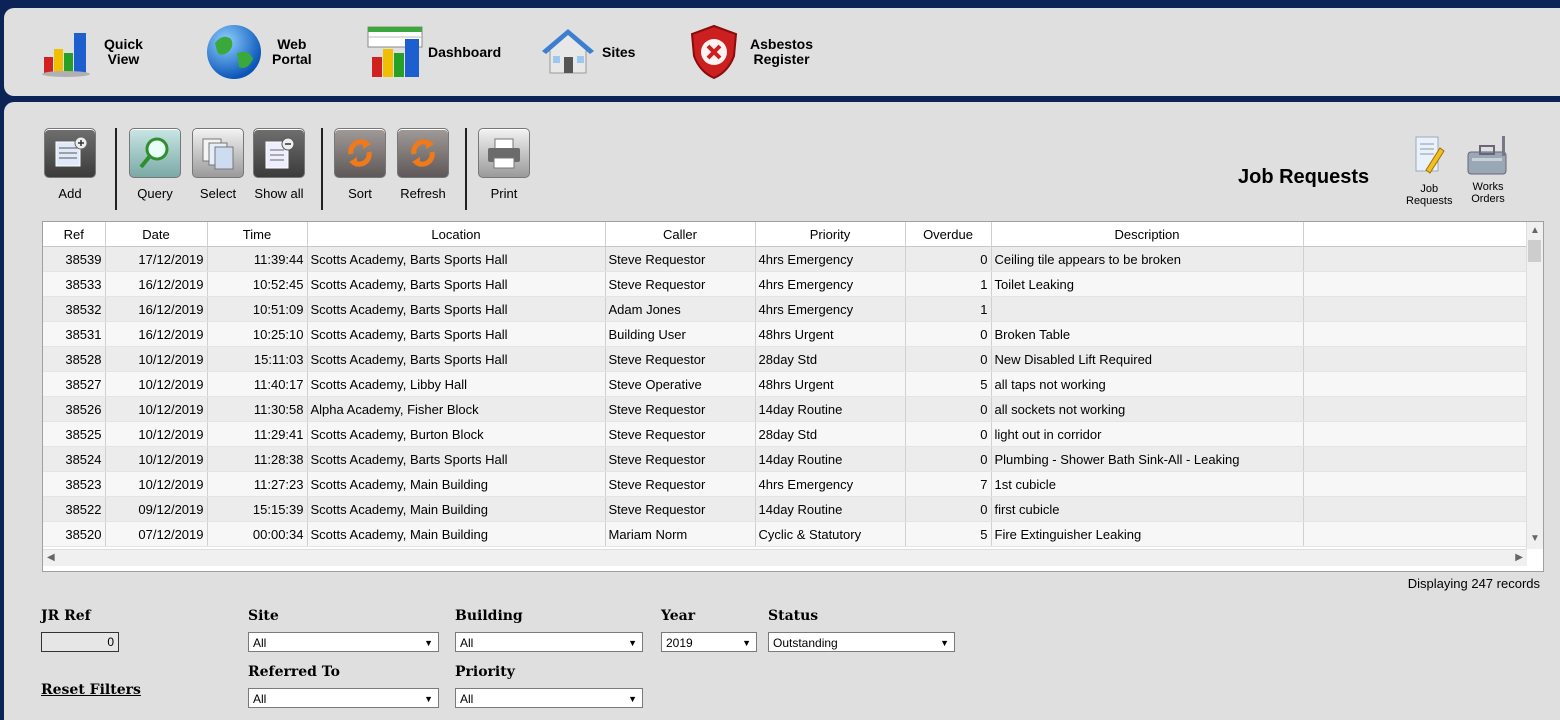  I want to click on building-select: All ▼, so click(549, 642).